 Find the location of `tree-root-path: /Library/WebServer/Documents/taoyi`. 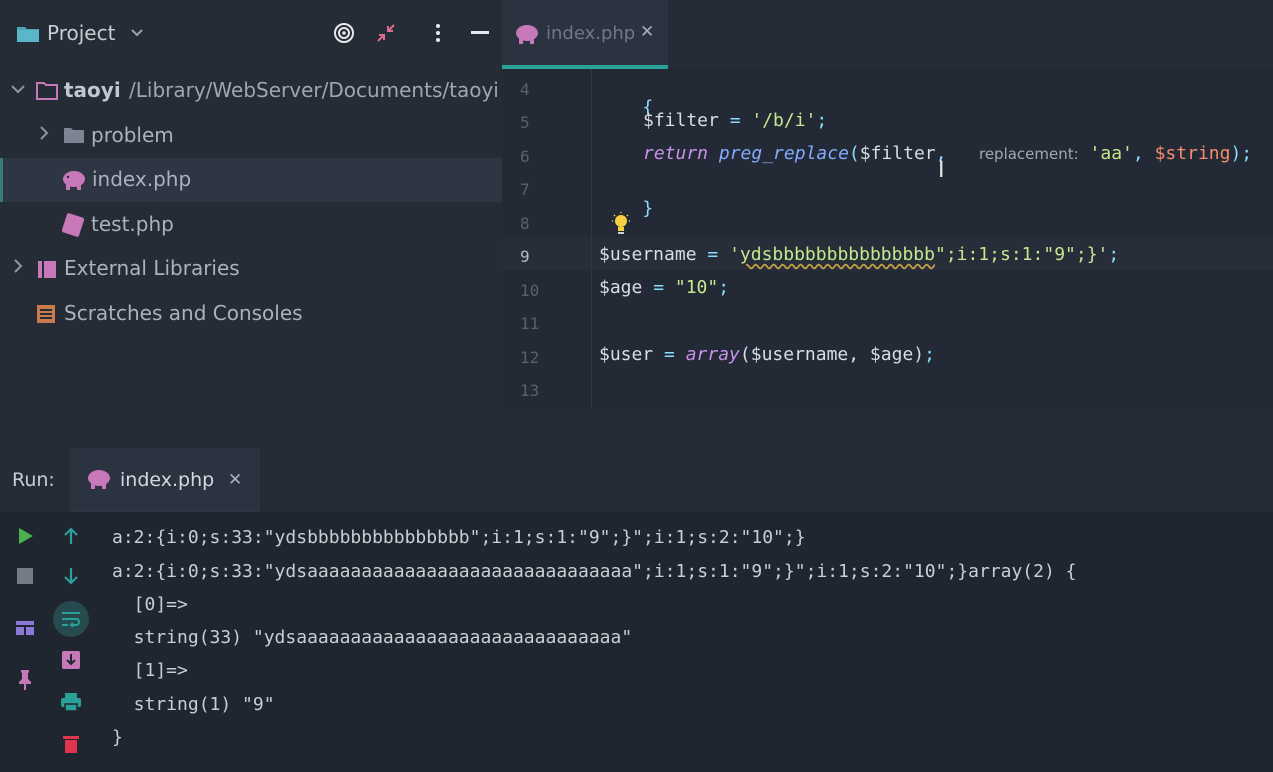

tree-root-path: /Library/WebServer/Documents/taoyi is located at coordinates (314, 90).